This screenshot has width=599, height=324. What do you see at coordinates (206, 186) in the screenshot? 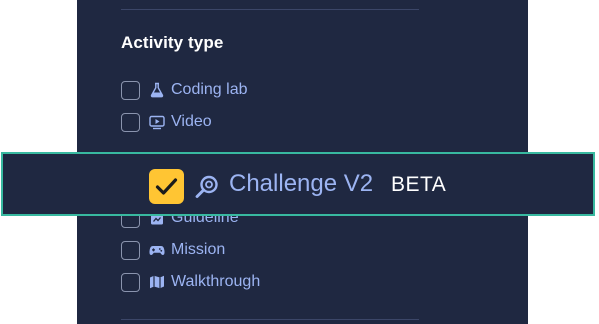
I see `magnifier-icon` at bounding box center [206, 186].